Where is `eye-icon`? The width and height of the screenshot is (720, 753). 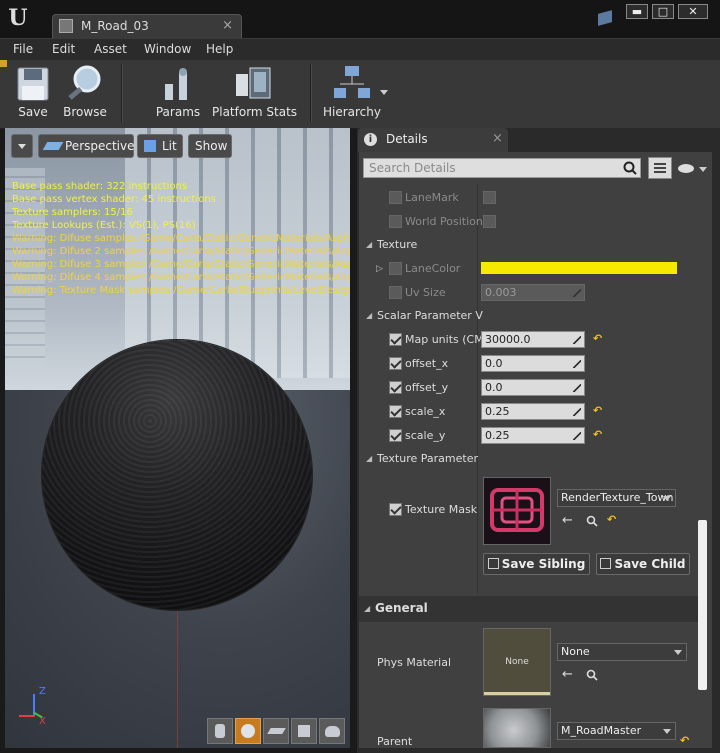 eye-icon is located at coordinates (686, 168).